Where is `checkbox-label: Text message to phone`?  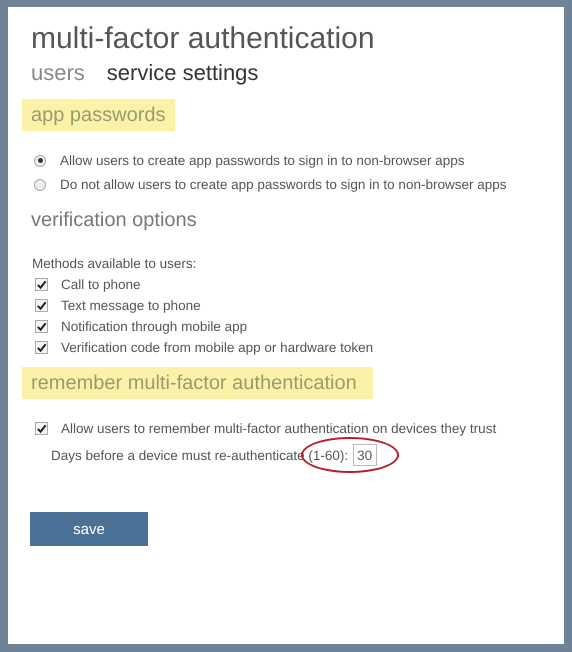 checkbox-label: Text message to phone is located at coordinates (131, 305).